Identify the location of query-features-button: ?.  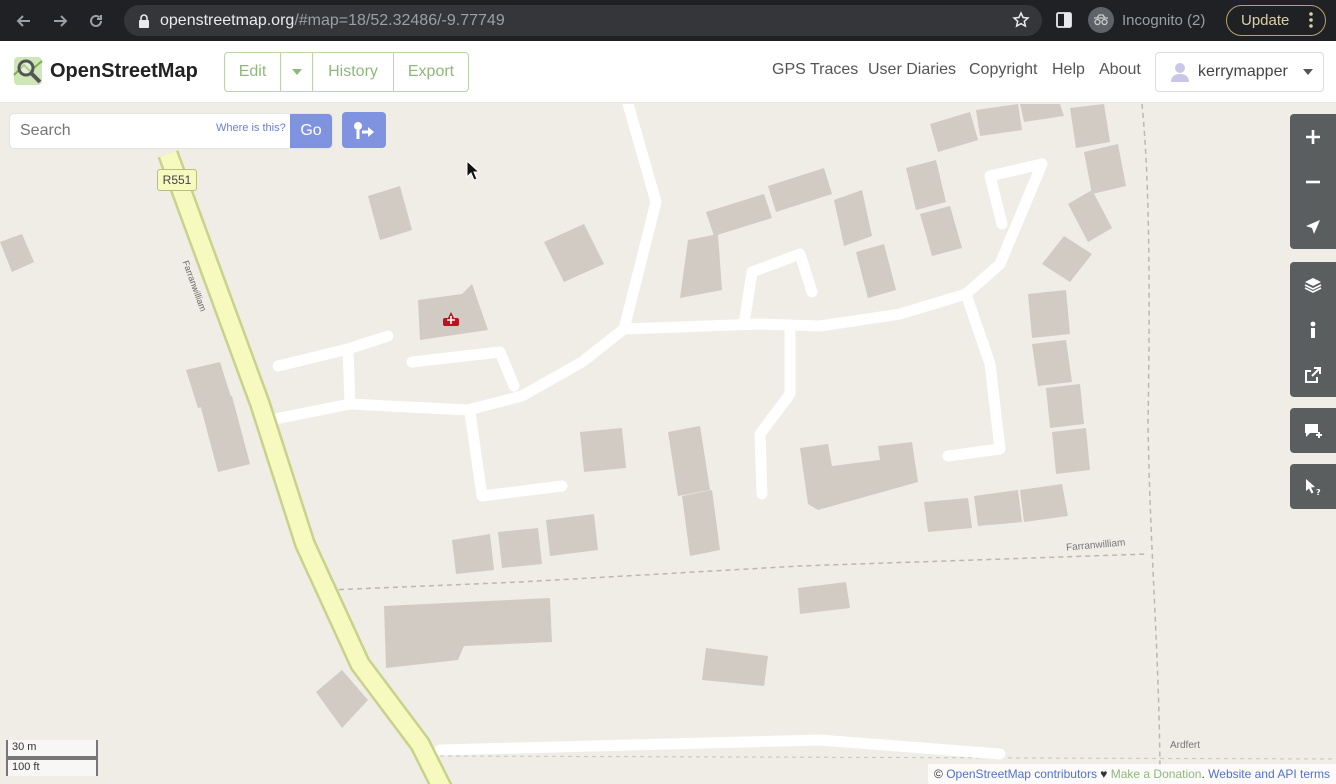
(1313, 486).